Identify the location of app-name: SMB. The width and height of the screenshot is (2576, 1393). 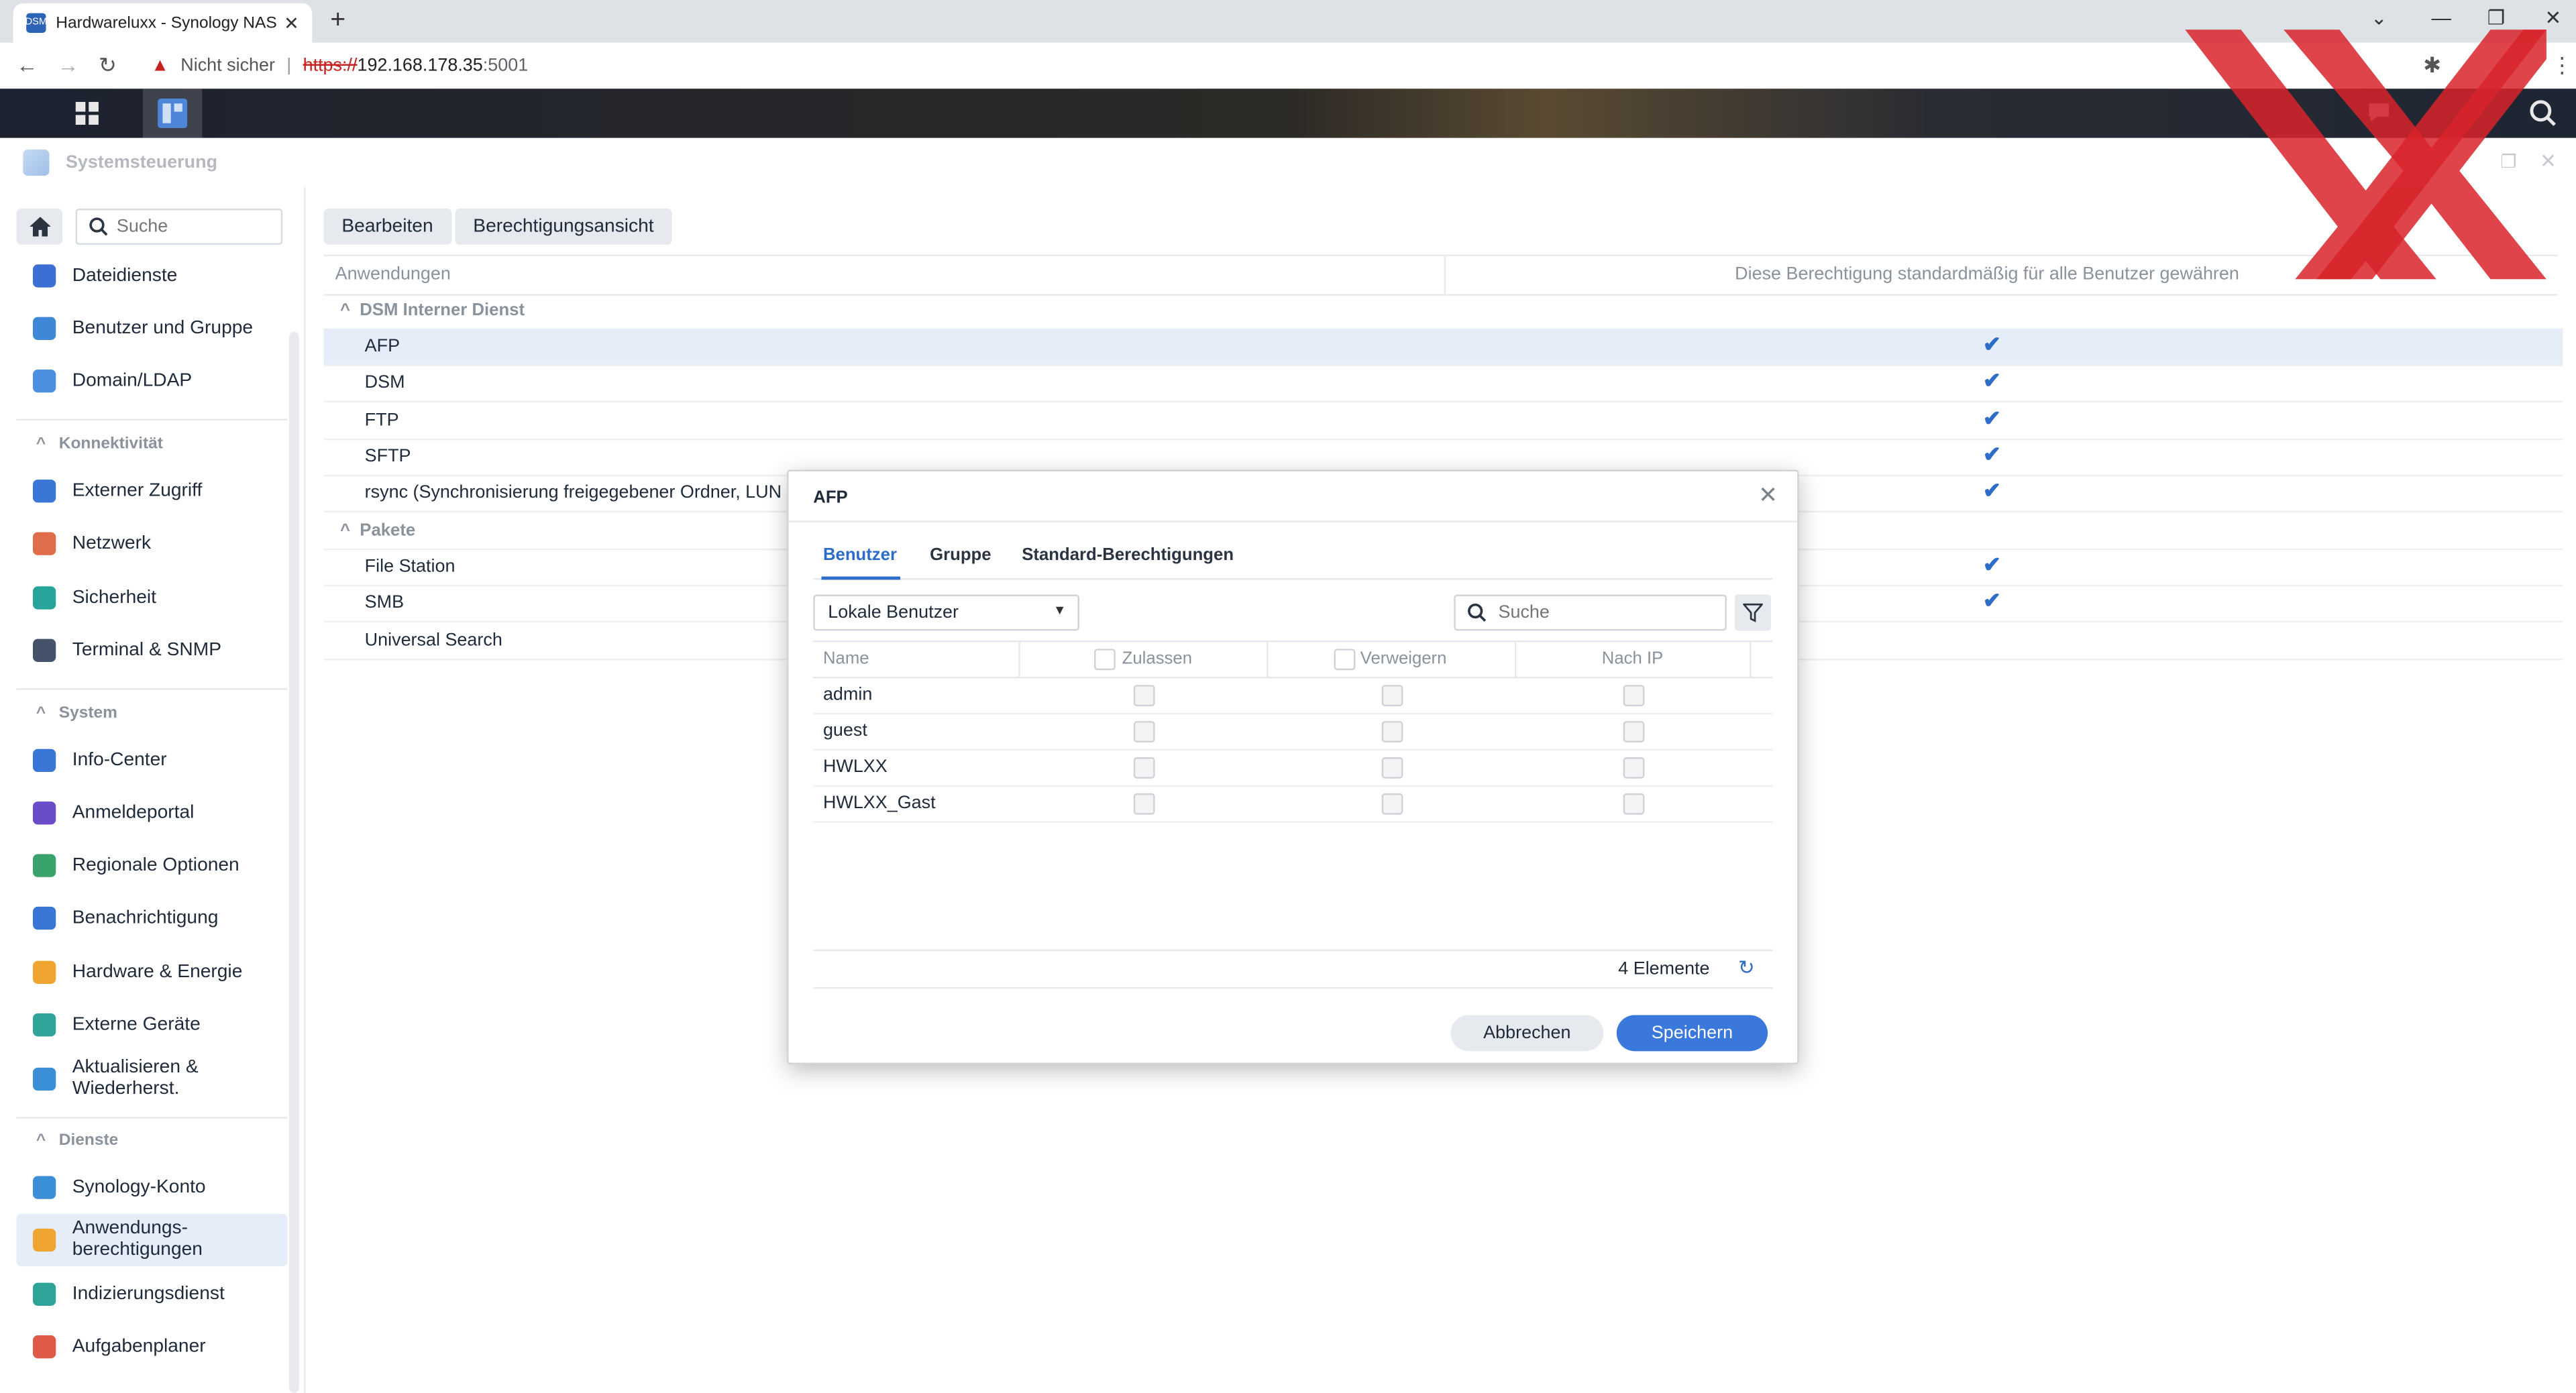
(384, 604).